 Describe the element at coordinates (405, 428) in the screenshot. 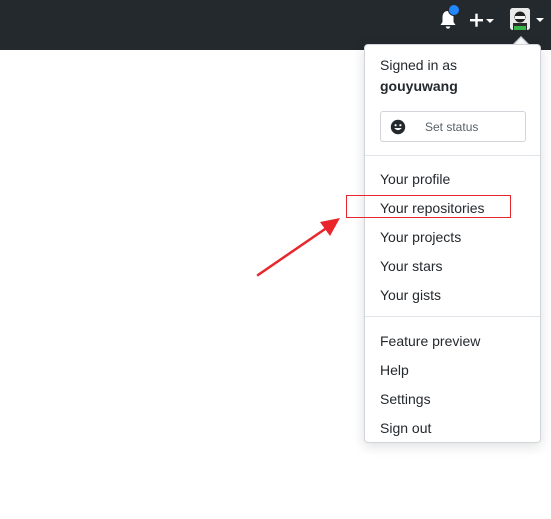

I see `menu-item-sign-out: Sign out` at that location.